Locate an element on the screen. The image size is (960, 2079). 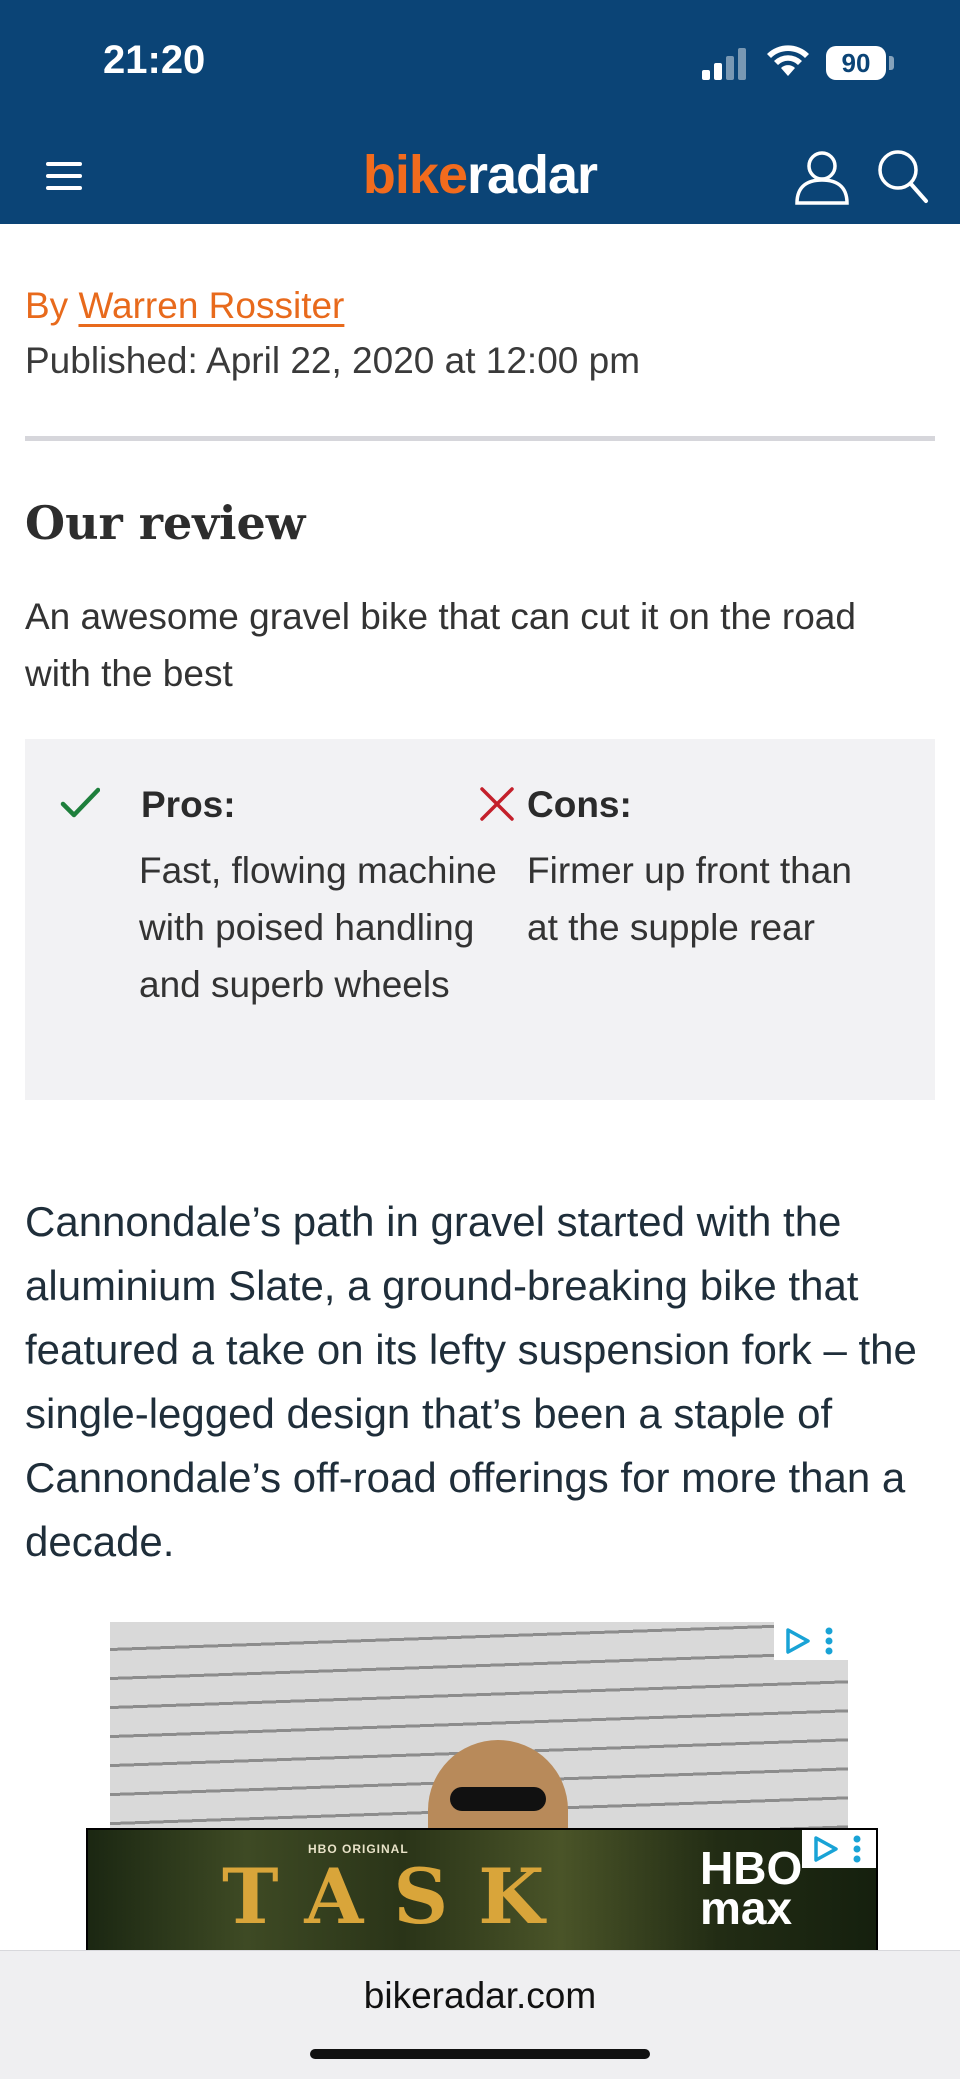
banner-brand-logo: HBO max is located at coordinates (751, 1889).